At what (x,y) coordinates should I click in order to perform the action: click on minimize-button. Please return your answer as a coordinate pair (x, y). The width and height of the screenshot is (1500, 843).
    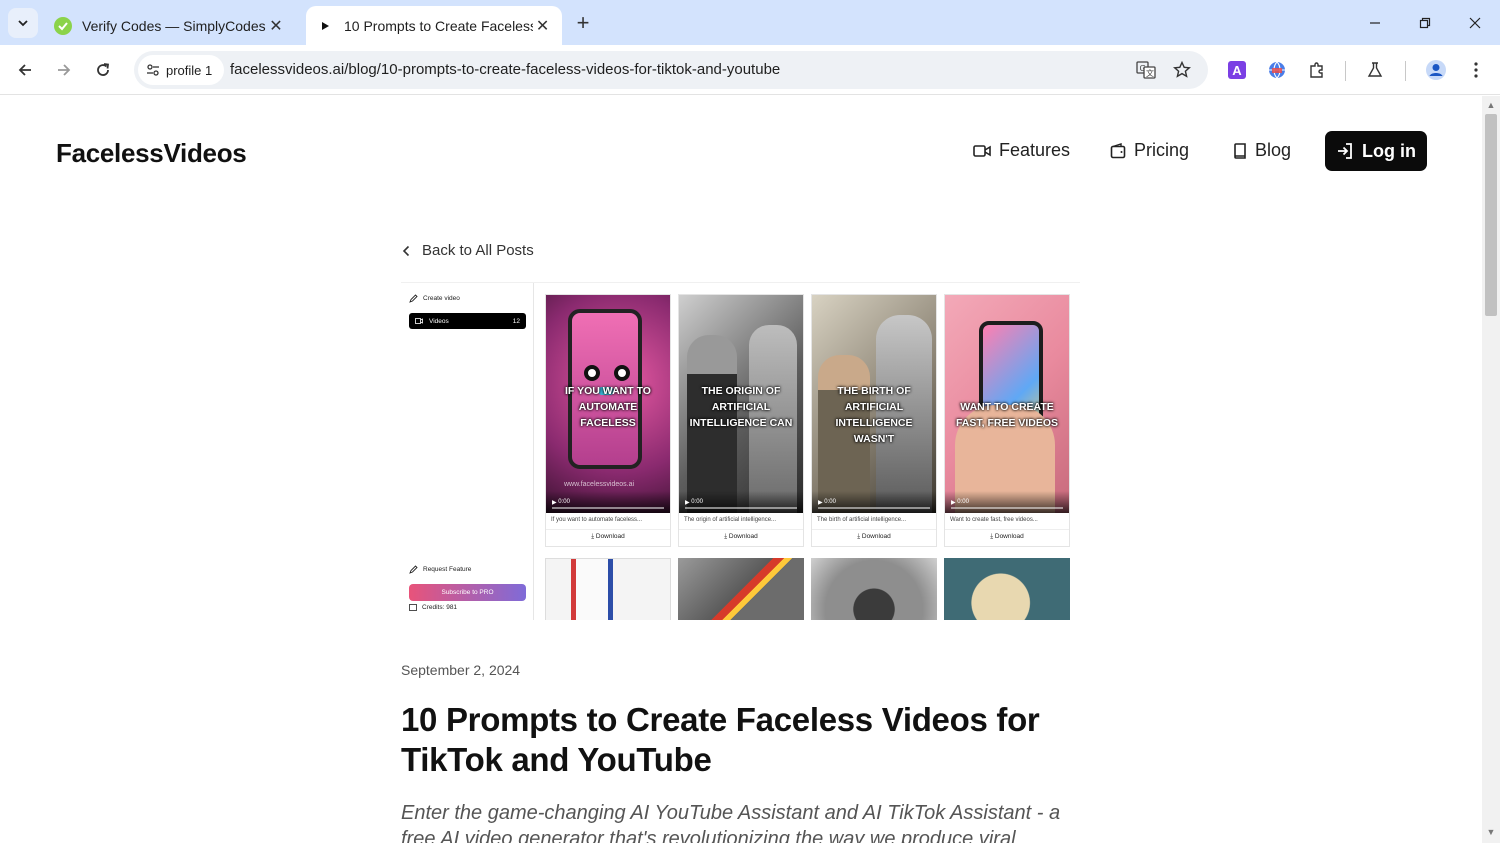
    Looking at the image, I should click on (1375, 22).